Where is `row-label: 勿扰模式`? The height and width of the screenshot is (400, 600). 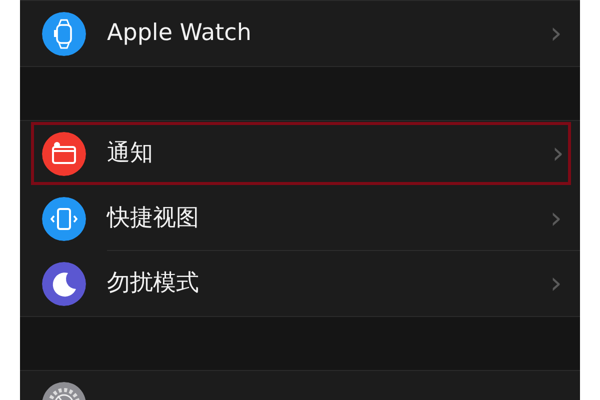 row-label: 勿扰模式 is located at coordinates (153, 283).